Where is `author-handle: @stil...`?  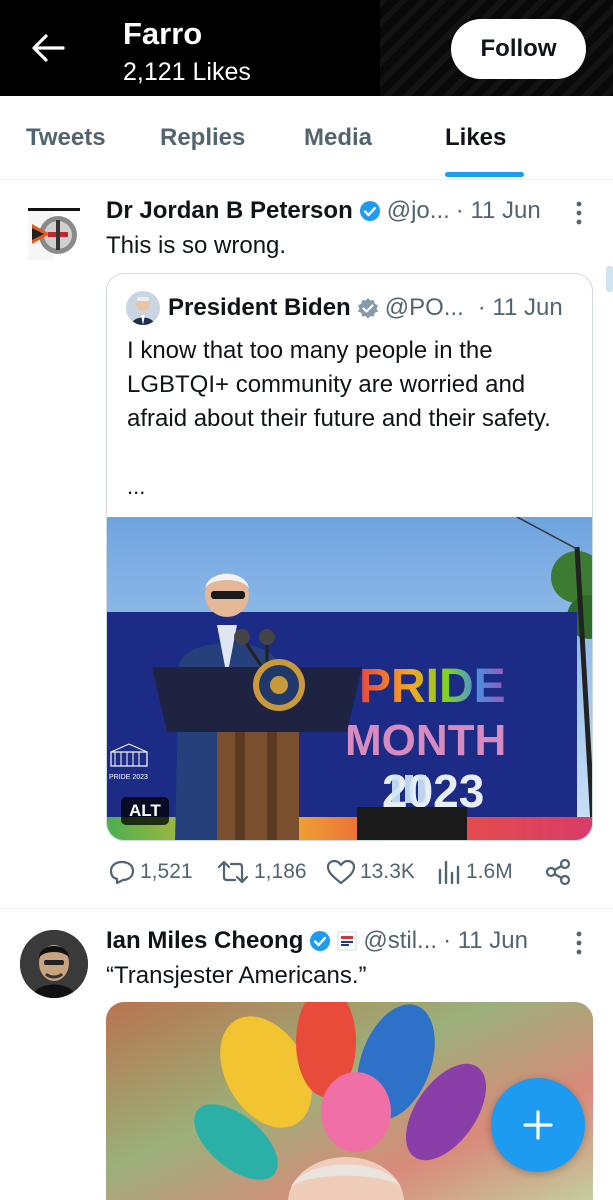
author-handle: @stil... is located at coordinates (400, 941).